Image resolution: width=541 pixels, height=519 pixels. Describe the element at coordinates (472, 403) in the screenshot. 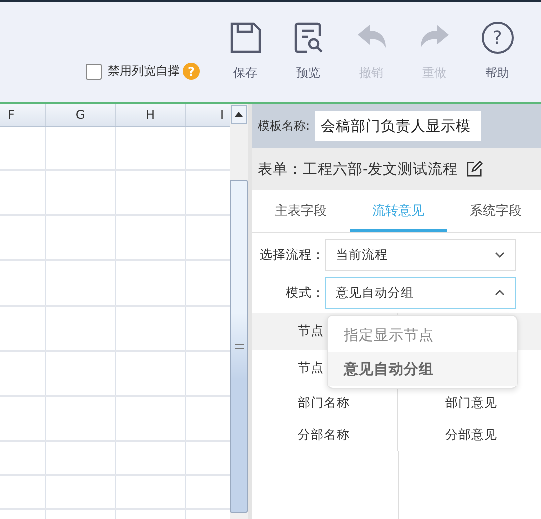

I see `table-cell: 部门意见` at that location.